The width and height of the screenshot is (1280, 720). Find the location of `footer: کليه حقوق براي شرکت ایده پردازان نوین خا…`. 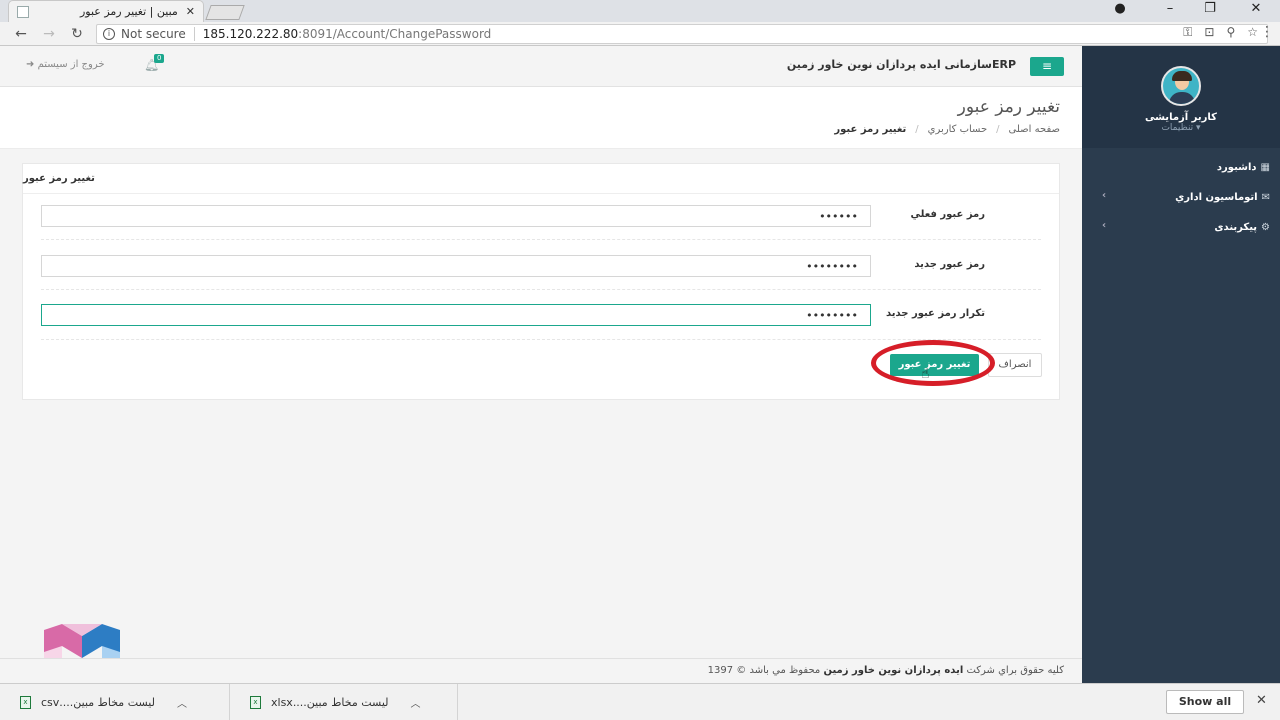

footer: کليه حقوق براي شرکت ایده پردازان نوین خا… is located at coordinates (541, 670).